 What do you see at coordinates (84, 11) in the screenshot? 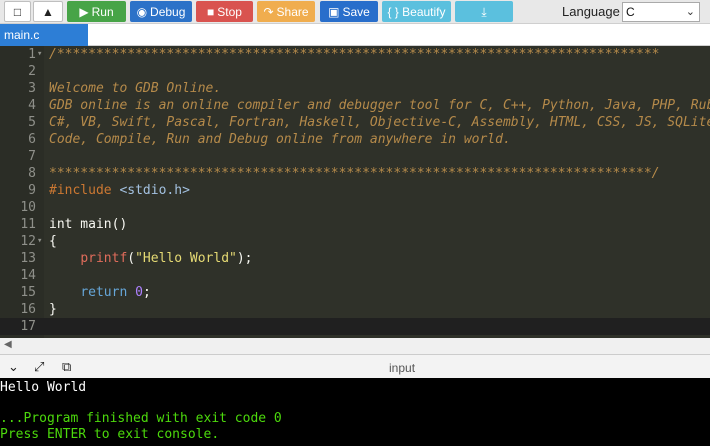
I see `play-icon: ▶` at bounding box center [84, 11].